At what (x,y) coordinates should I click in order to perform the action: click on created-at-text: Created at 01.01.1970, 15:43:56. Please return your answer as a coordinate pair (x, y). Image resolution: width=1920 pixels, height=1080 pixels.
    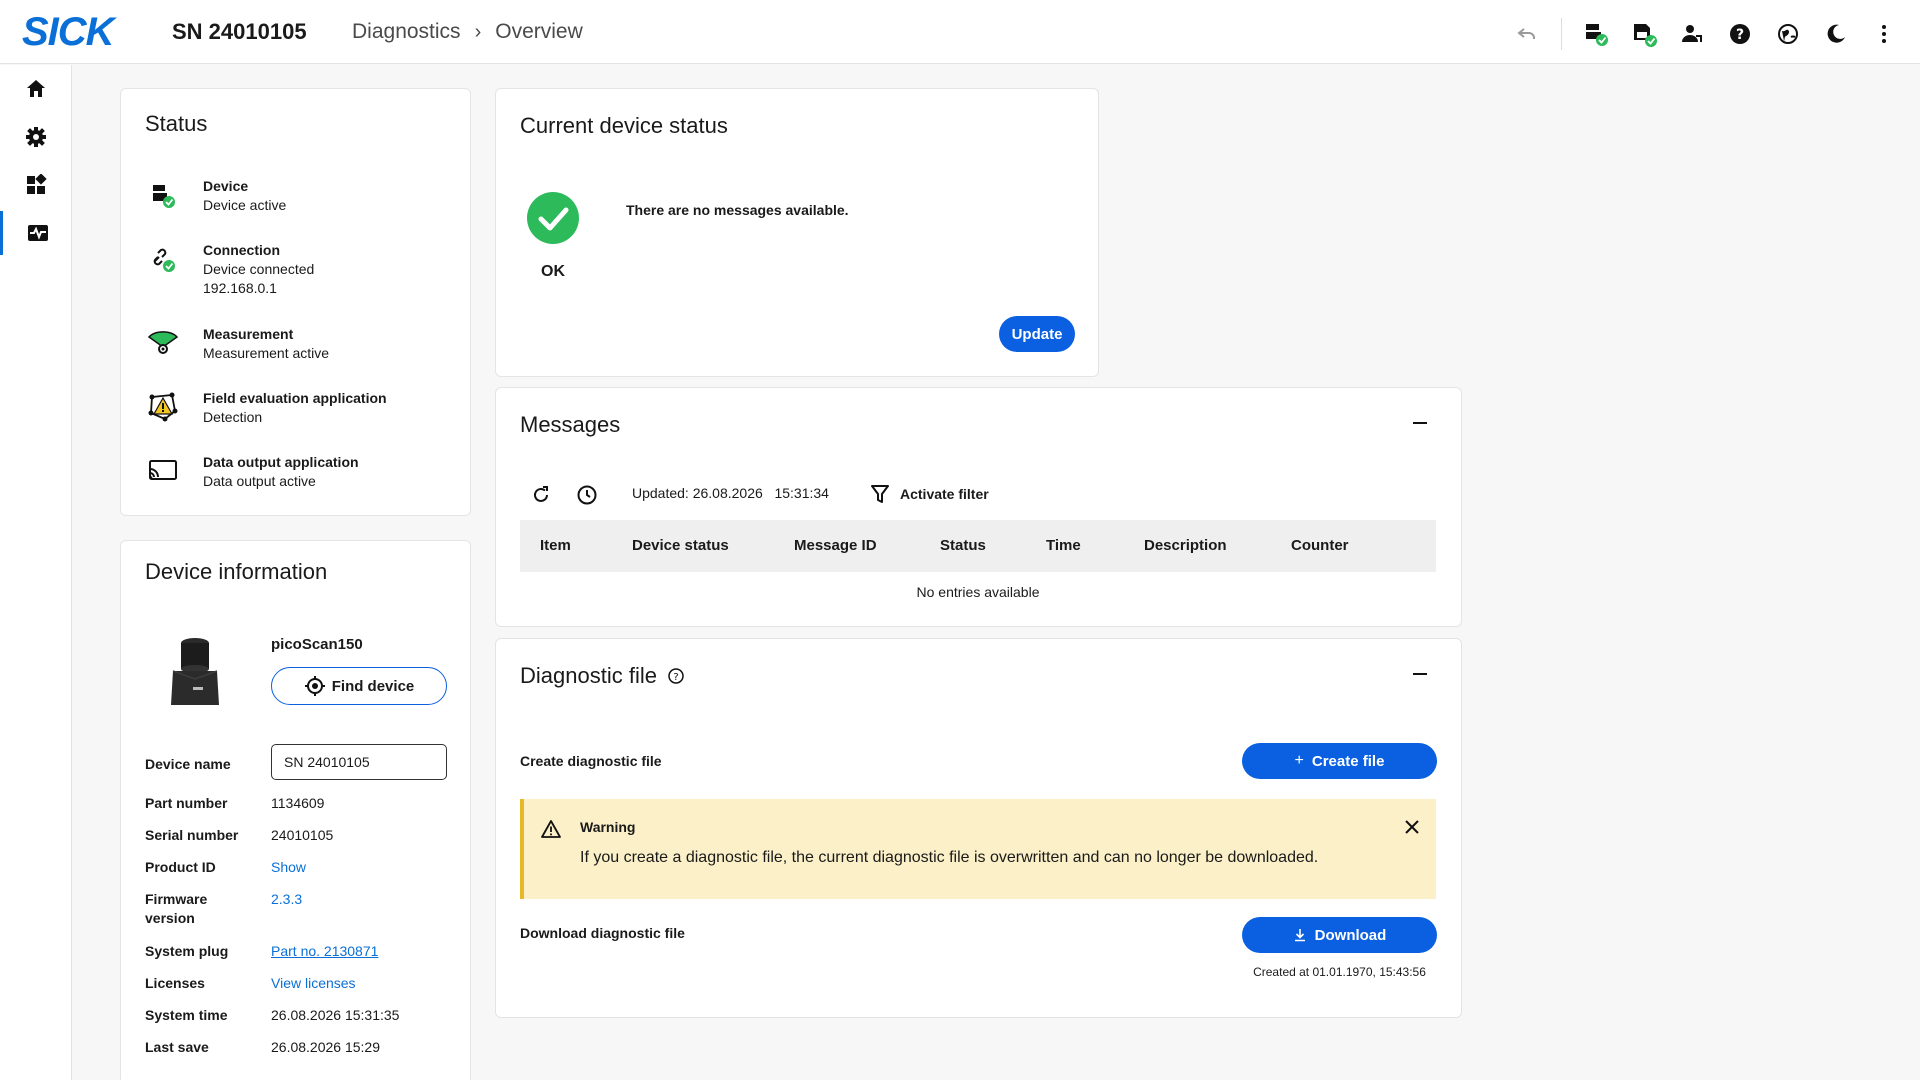
    Looking at the image, I should click on (1339, 972).